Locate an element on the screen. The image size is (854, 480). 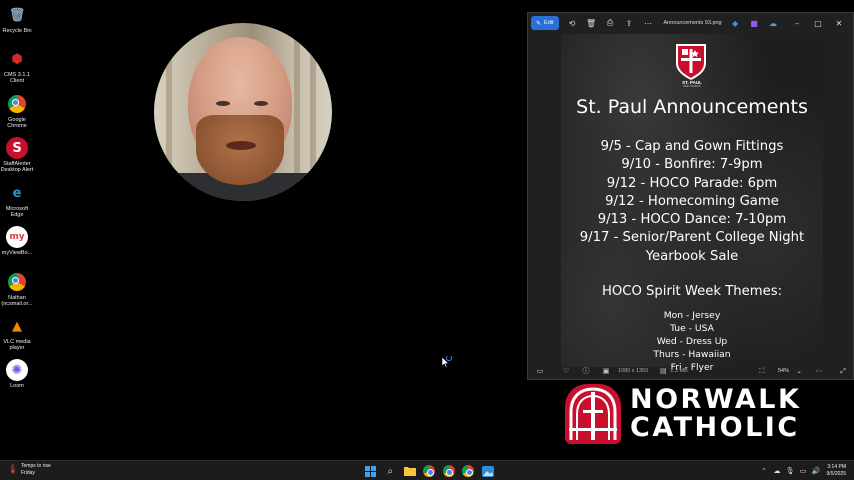
desktop-icon-label: Microsoft Edge is located at coordinates (17, 212).